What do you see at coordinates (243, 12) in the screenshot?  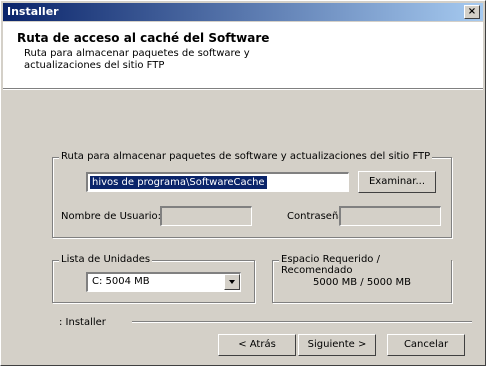 I see `title-bar: Installer ×` at bounding box center [243, 12].